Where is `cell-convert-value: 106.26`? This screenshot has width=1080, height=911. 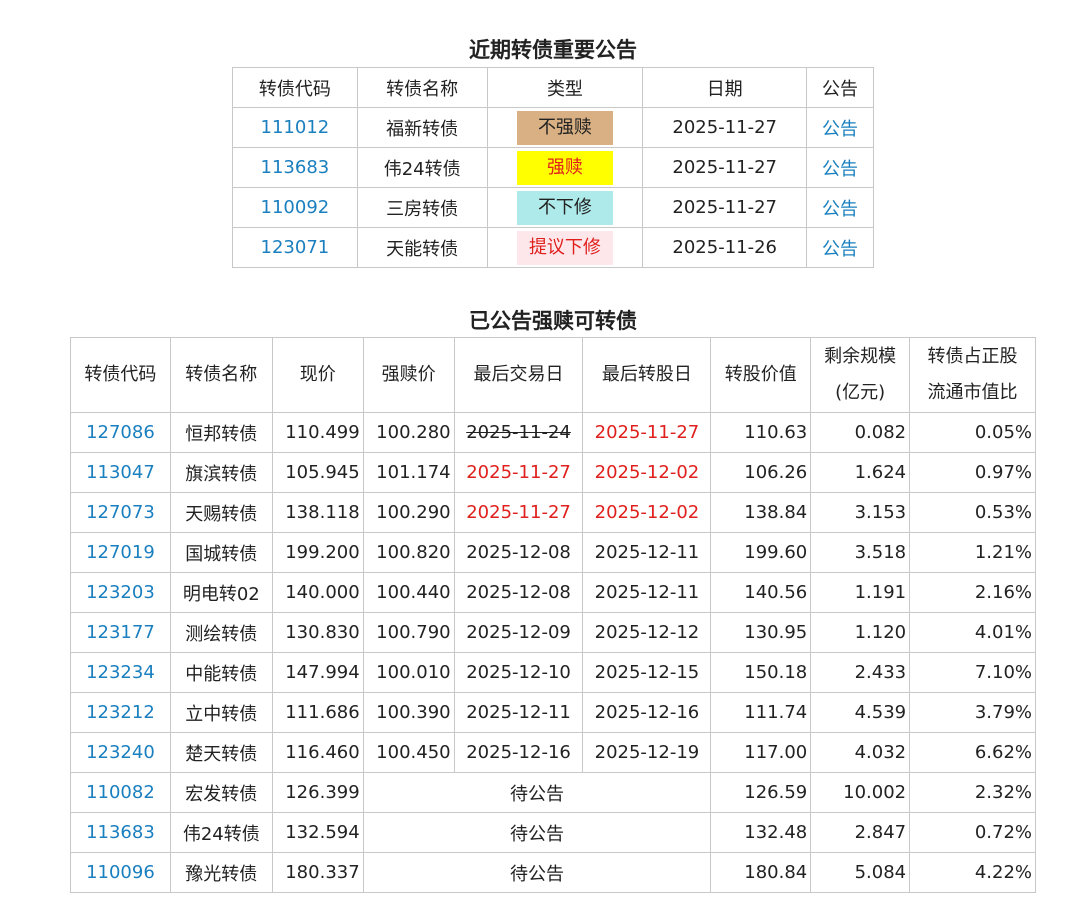
cell-convert-value: 106.26 is located at coordinates (761, 472).